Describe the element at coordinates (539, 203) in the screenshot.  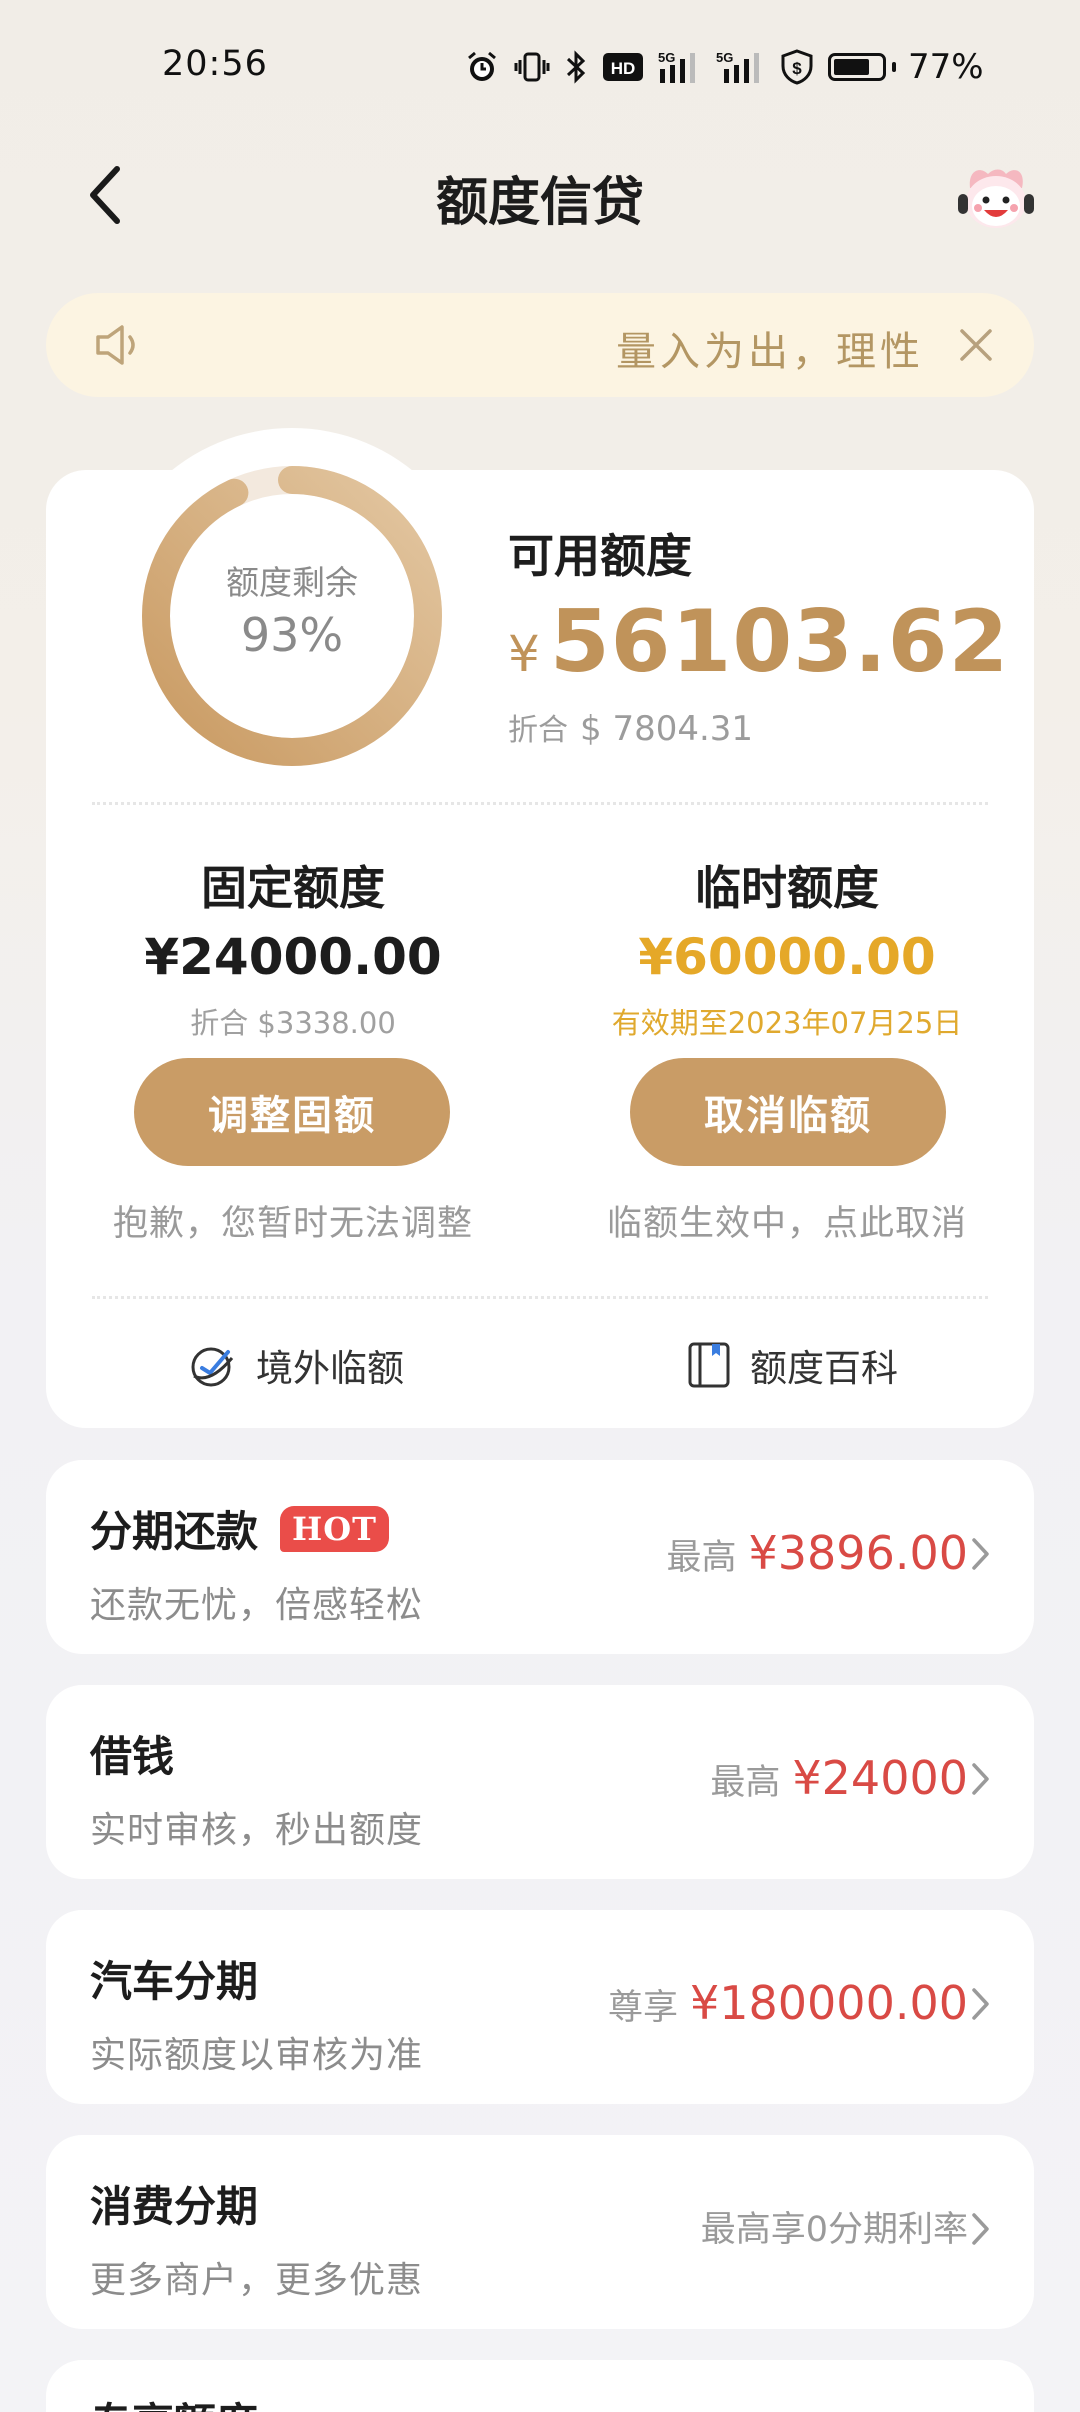
I see `page-title: 额度信贷` at that location.